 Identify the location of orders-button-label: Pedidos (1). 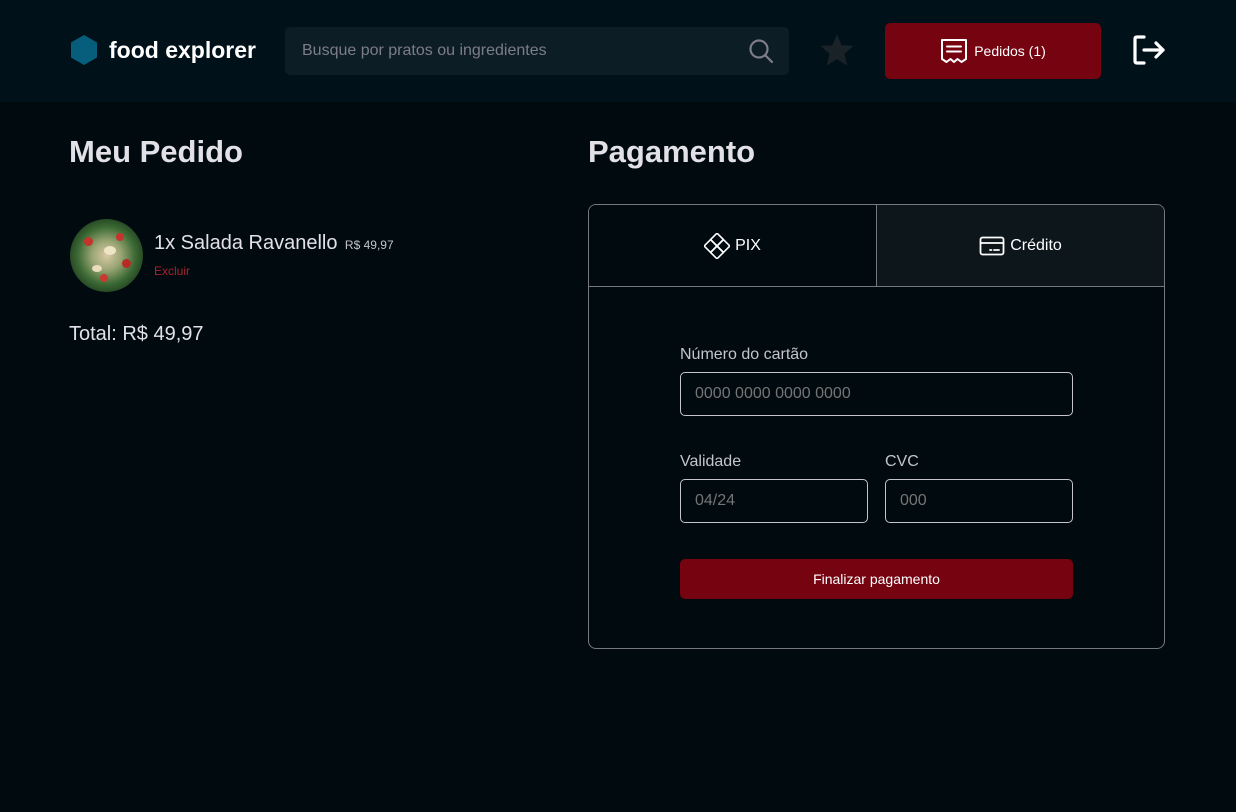
(1010, 51).